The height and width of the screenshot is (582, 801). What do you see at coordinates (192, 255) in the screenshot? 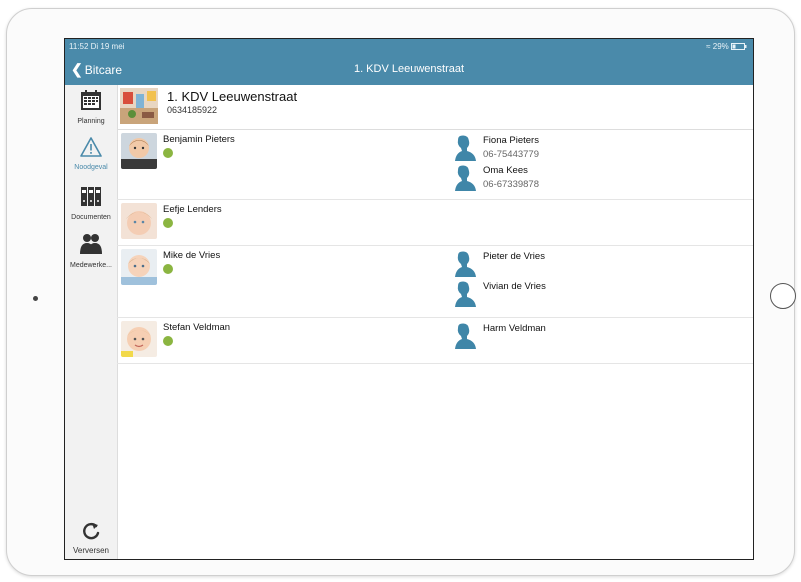
I see `child-name: Mike de Vries` at bounding box center [192, 255].